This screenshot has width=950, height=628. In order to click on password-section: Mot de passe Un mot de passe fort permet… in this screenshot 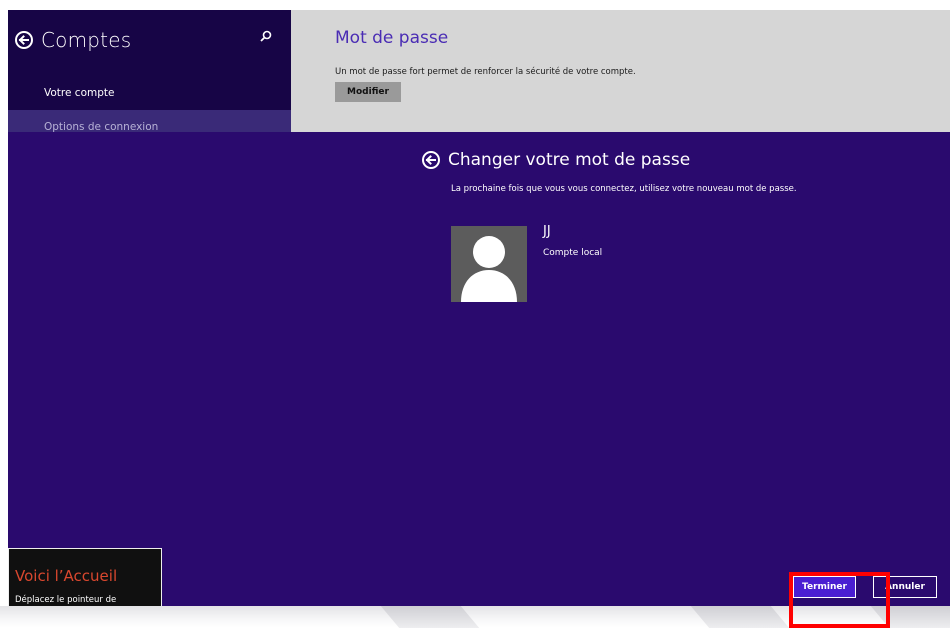, I will do `click(620, 71)`.